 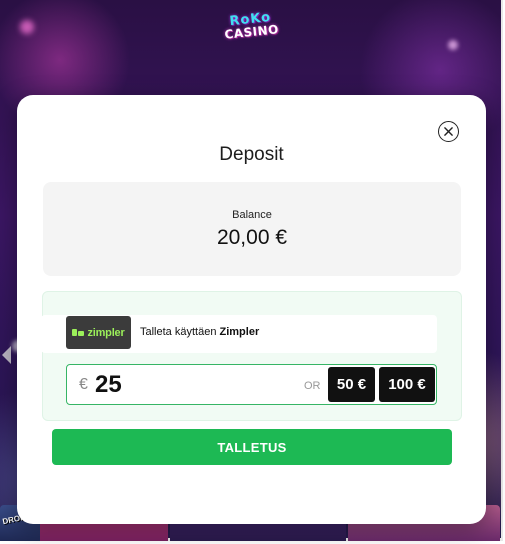 What do you see at coordinates (178, 332) in the screenshot?
I see `payment-method-prefix: Talleta käyttäen` at bounding box center [178, 332].